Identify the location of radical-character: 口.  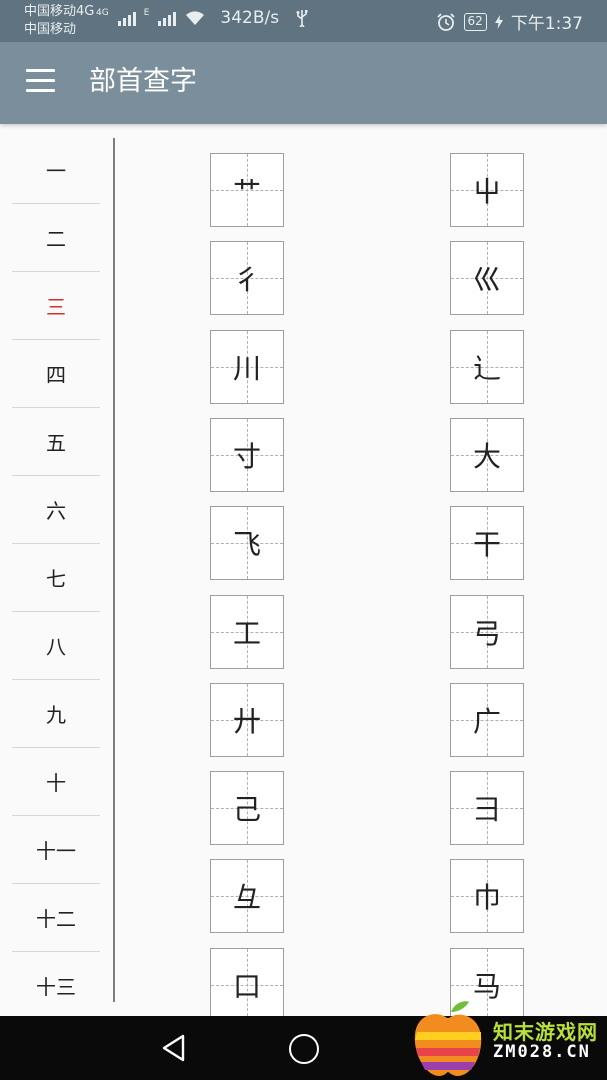
(246, 986).